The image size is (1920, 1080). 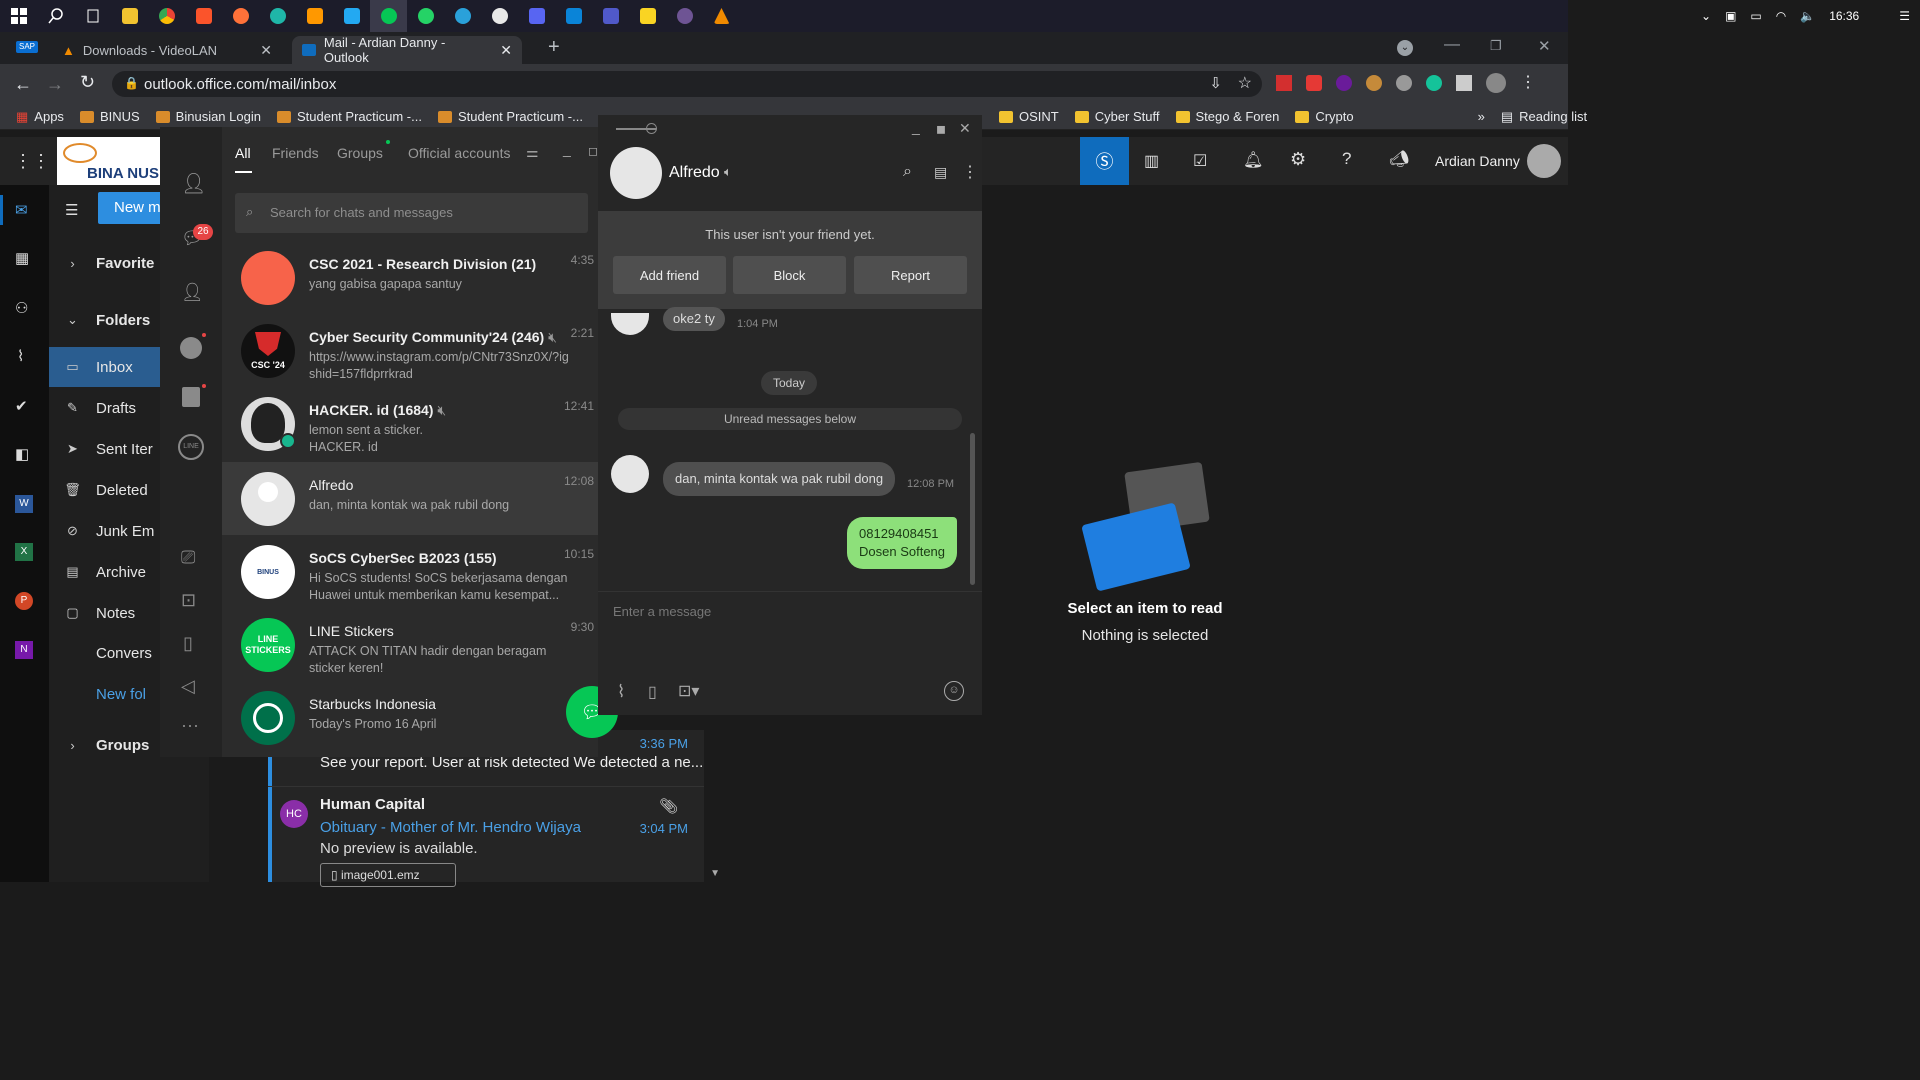 What do you see at coordinates (567, 149) in the screenshot?
I see `minimize-icon: _` at bounding box center [567, 149].